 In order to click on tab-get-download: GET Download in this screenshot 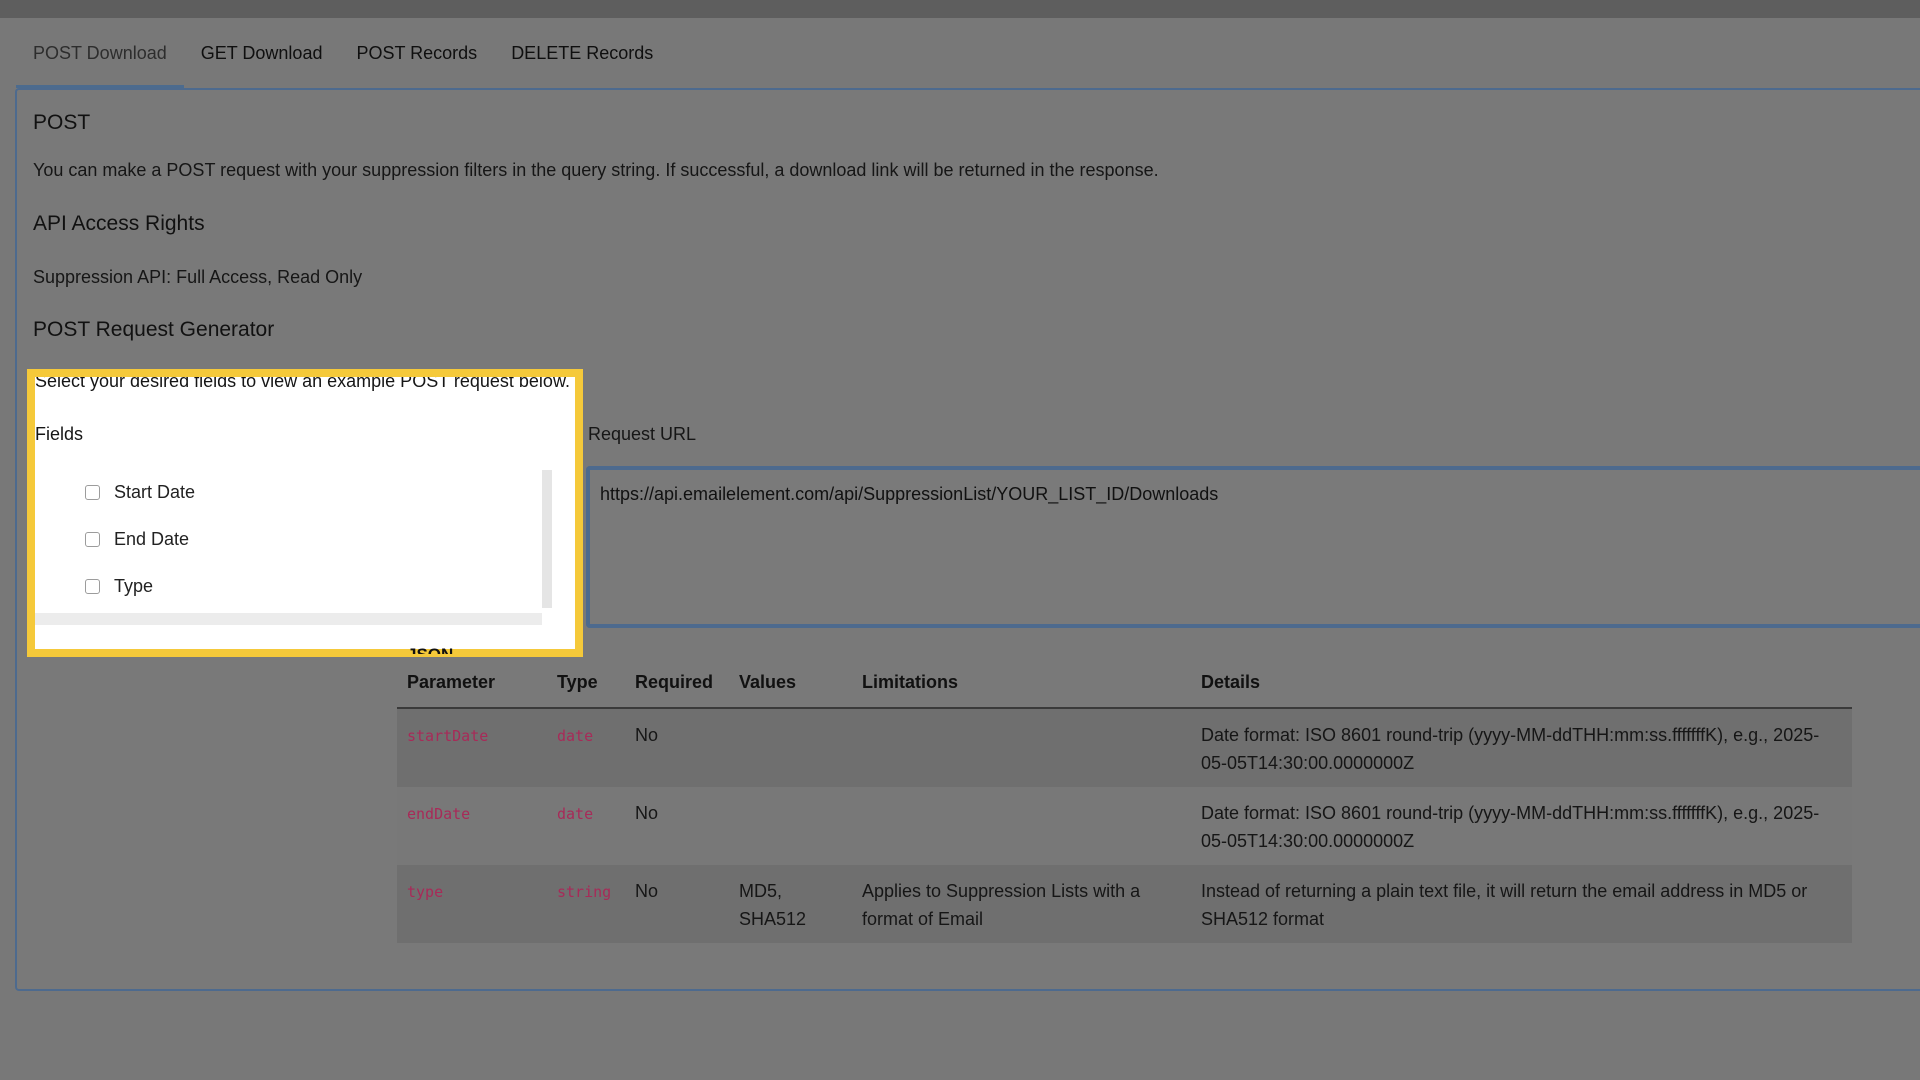, I will do `click(262, 53)`.